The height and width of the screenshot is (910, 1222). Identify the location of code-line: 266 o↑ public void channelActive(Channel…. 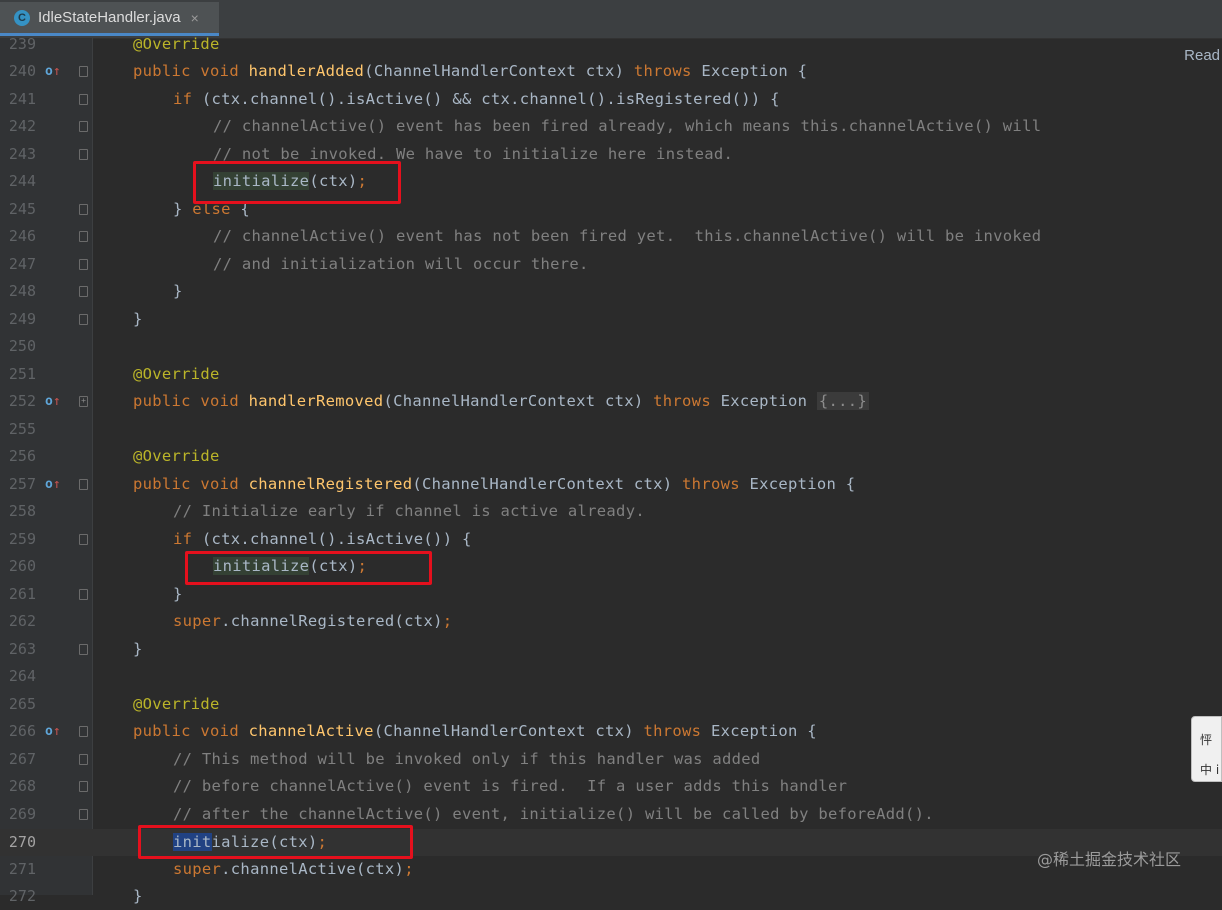
(611, 731).